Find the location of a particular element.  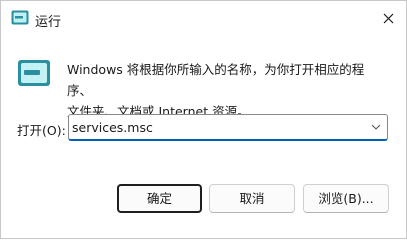

description-line-1: Windows 将根据你所输入的名称，为你打开相应的程序、 is located at coordinates (216, 80).